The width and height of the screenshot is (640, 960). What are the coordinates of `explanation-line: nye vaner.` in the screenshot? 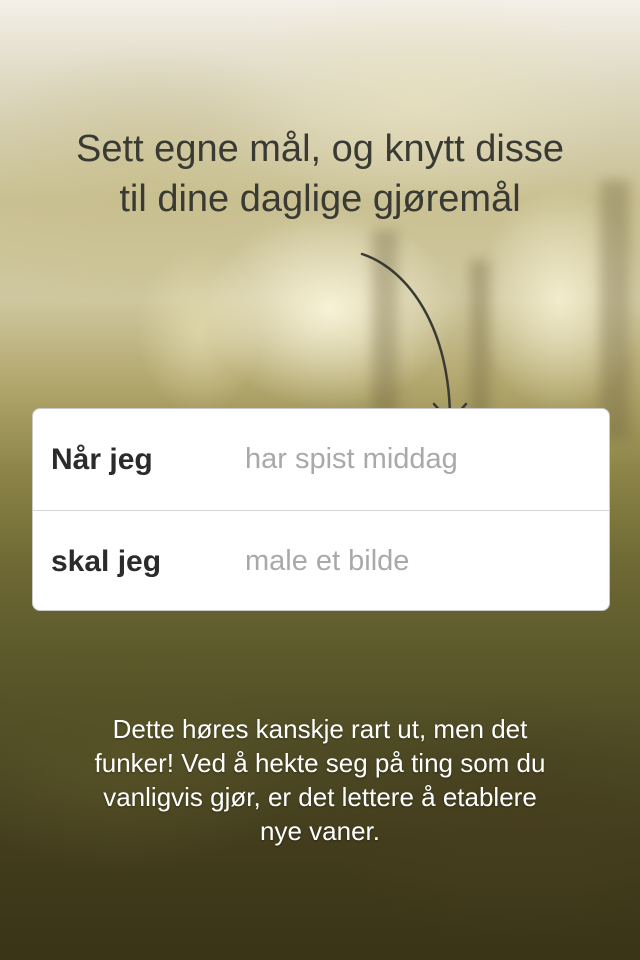 It's located at (320, 831).